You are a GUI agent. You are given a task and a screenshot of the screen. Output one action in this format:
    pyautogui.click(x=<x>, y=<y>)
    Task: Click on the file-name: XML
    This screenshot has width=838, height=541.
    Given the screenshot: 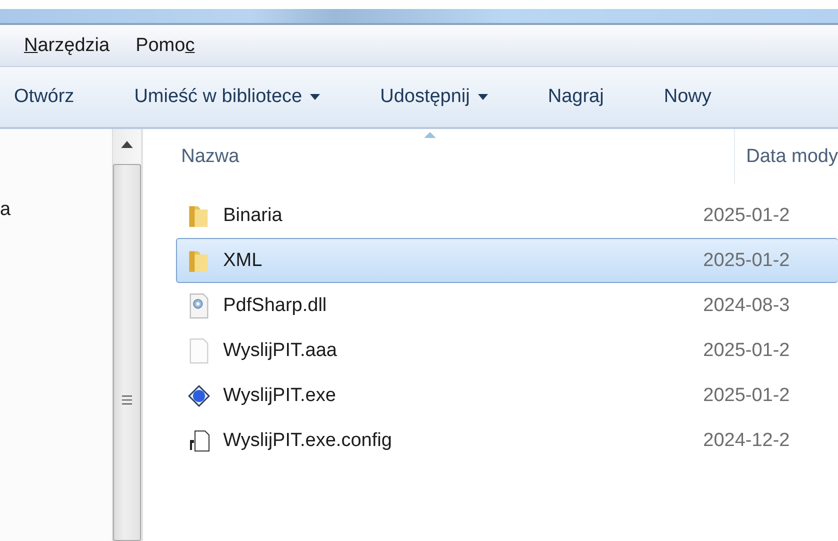 What is the action you would take?
    pyautogui.click(x=242, y=261)
    